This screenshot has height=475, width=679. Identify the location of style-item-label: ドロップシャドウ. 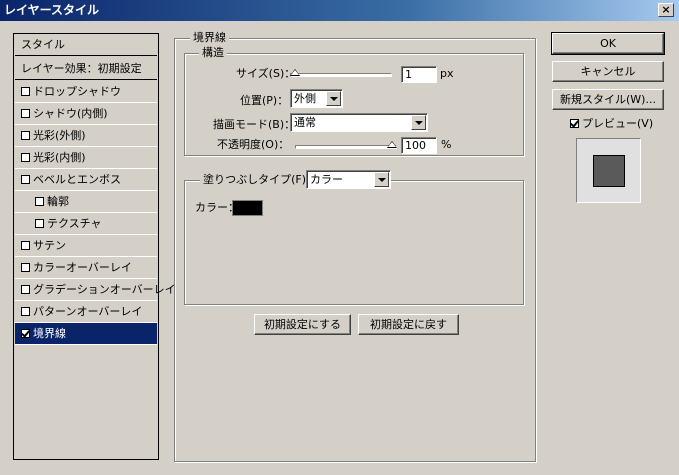
(77, 91).